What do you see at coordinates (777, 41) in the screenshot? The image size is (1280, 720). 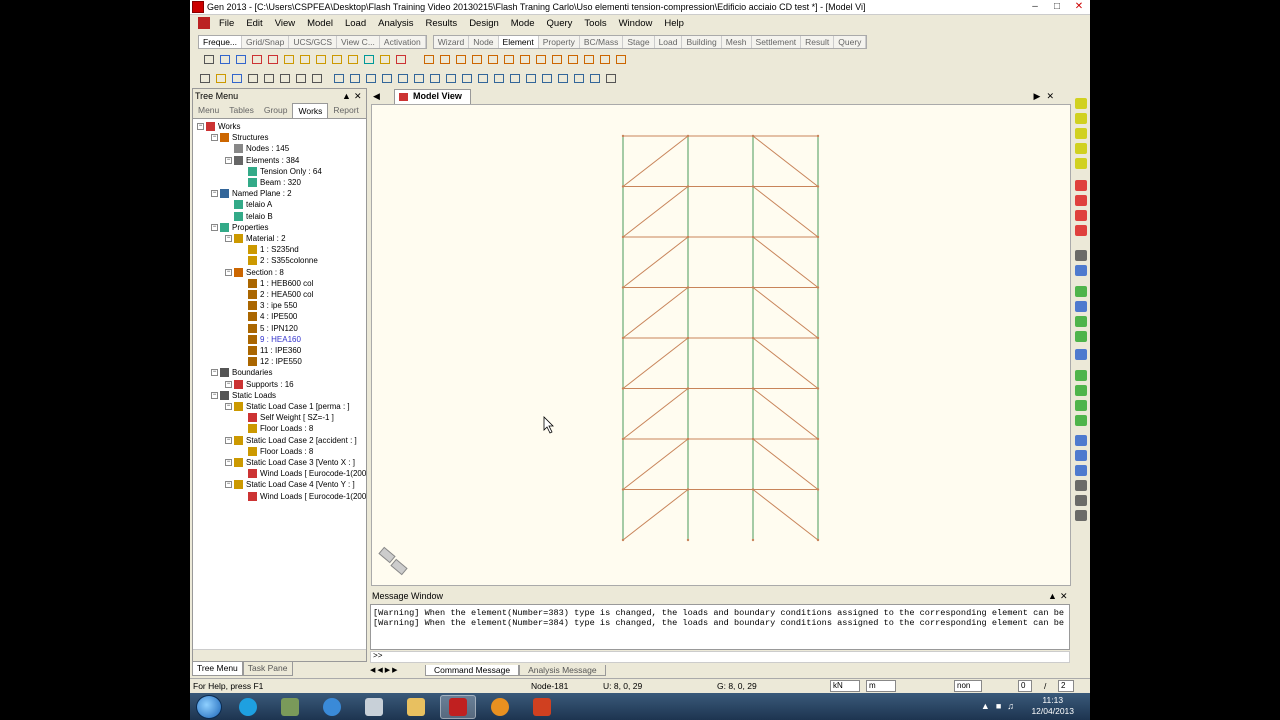 I see `tab-settlement: Settlement` at bounding box center [777, 41].